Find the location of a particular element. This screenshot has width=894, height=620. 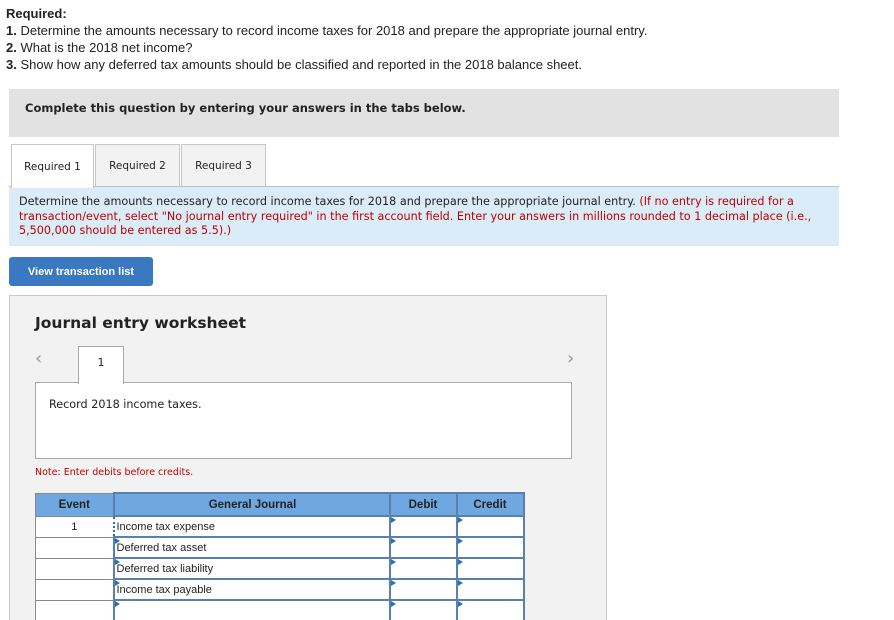

required-title: Required: is located at coordinates (36, 13).